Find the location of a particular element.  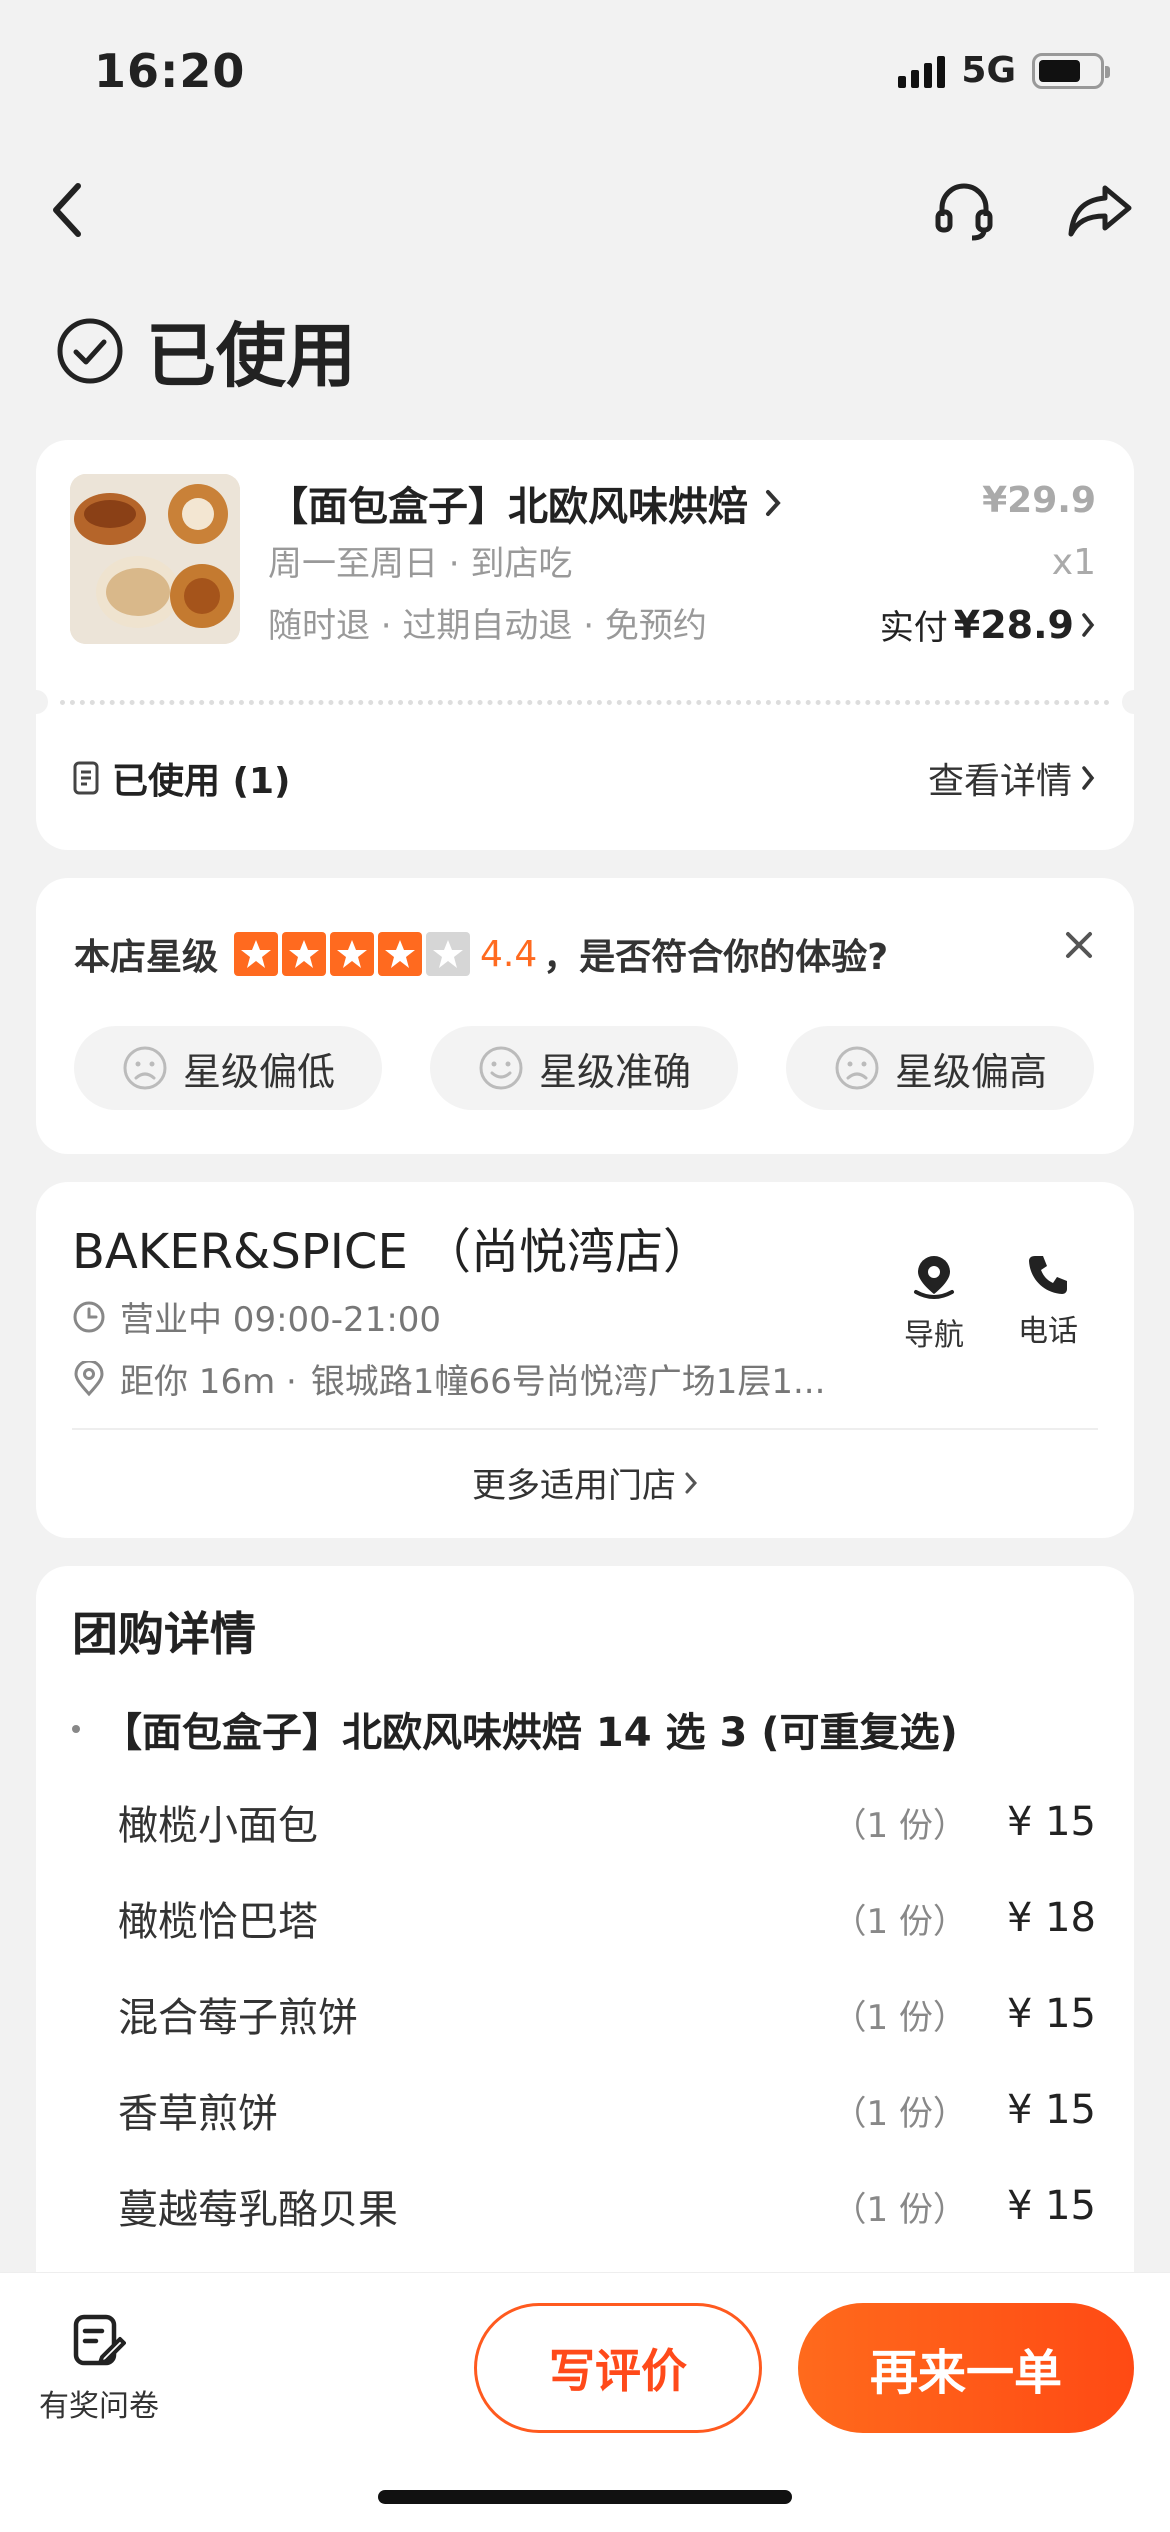

quantity: x1 is located at coordinates (1073, 562).